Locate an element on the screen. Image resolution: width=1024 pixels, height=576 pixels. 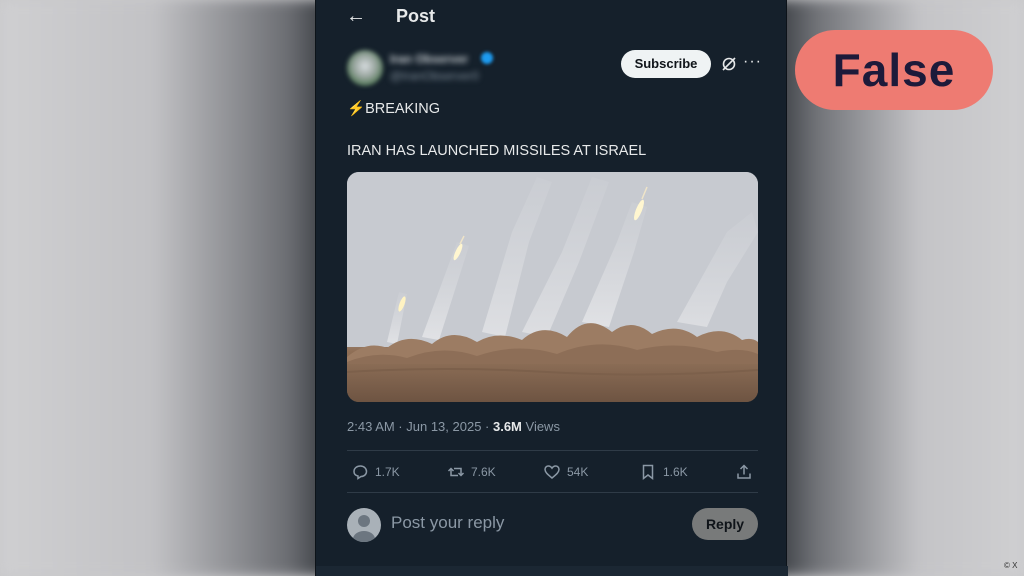
post-metadata: 2:43 AM · Jun 13, 2025 · 3.6M Views is located at coordinates (453, 426).